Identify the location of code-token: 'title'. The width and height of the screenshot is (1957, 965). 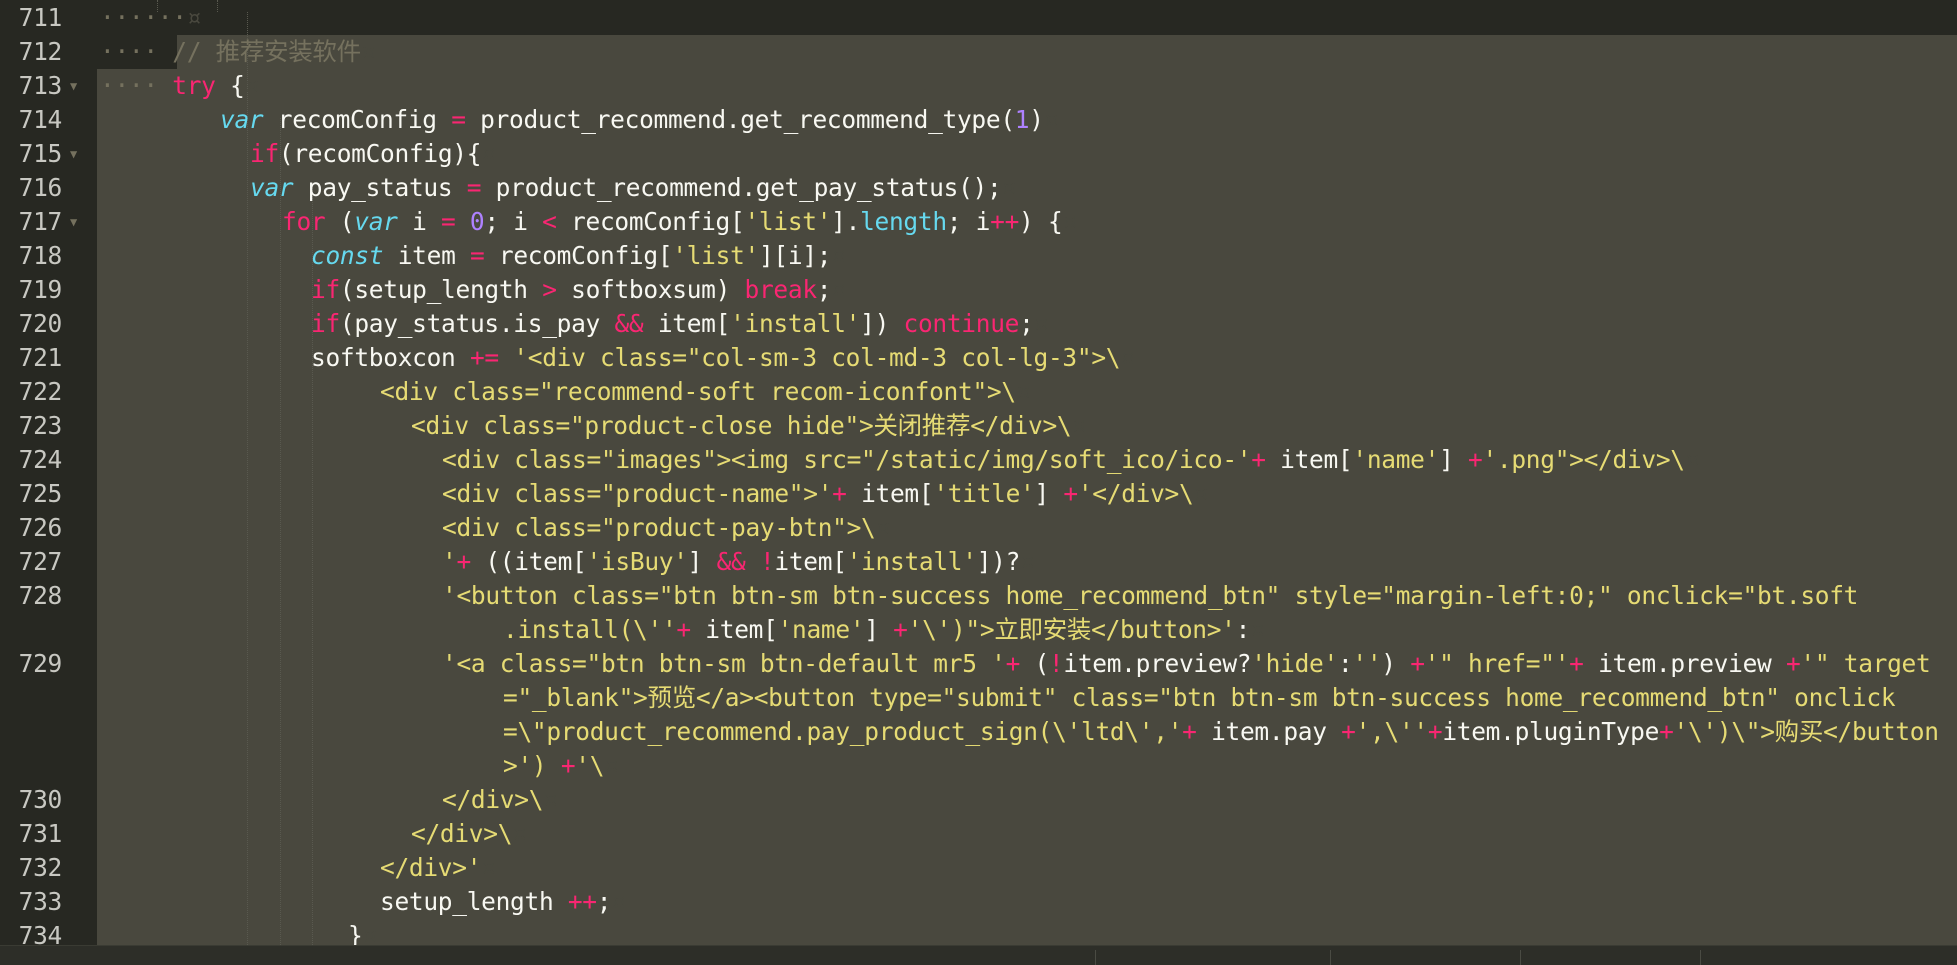
(984, 493).